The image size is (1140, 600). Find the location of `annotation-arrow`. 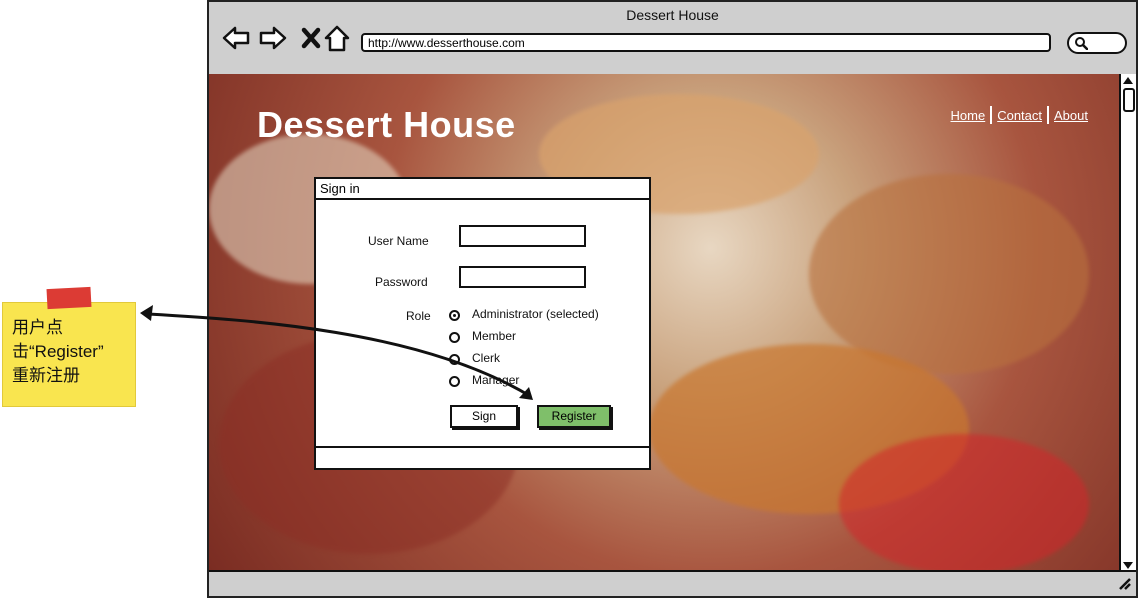

annotation-arrow is located at coordinates (336, 352).